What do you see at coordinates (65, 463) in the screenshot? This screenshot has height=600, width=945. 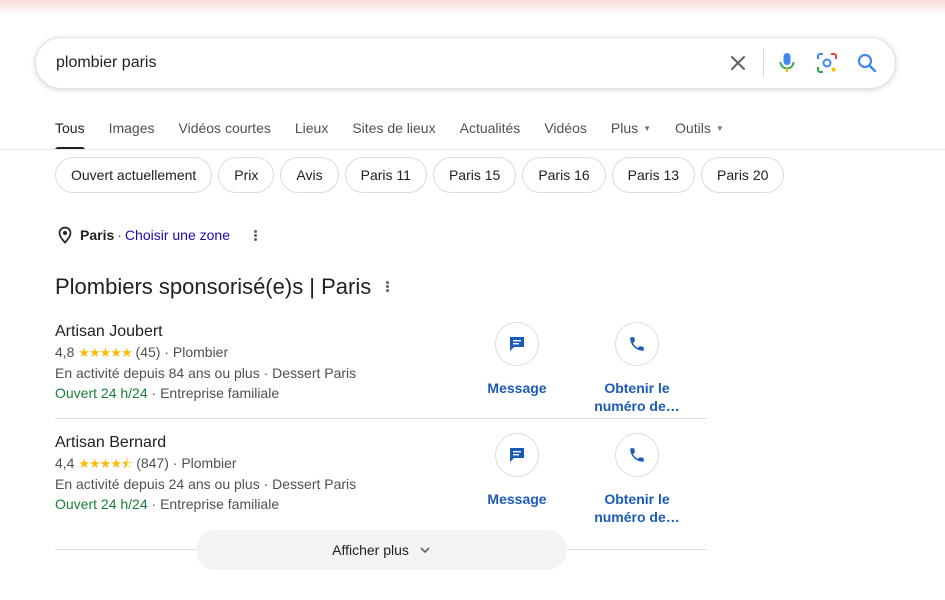 I see `rating-value: 4,4` at bounding box center [65, 463].